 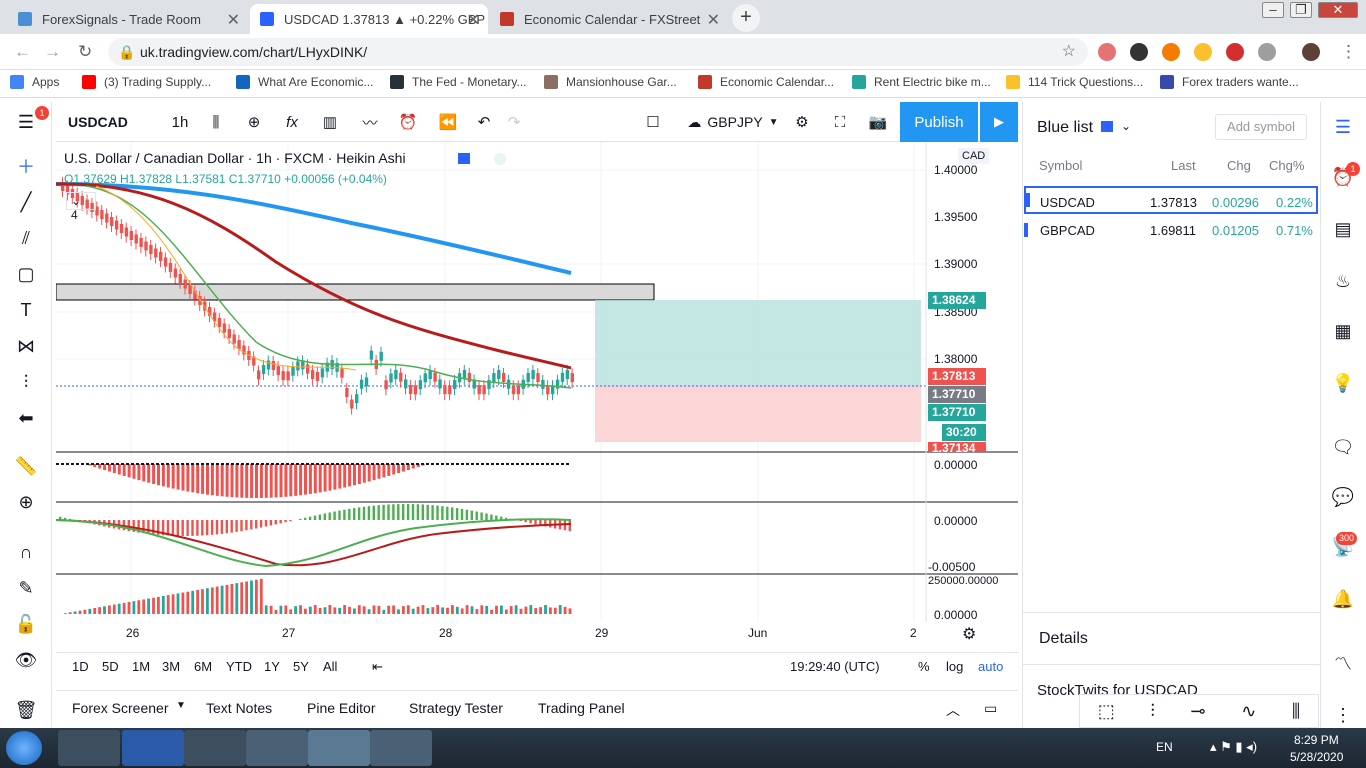 What do you see at coordinates (1106, 711) in the screenshot?
I see `rectangle-icon: ⬚` at bounding box center [1106, 711].